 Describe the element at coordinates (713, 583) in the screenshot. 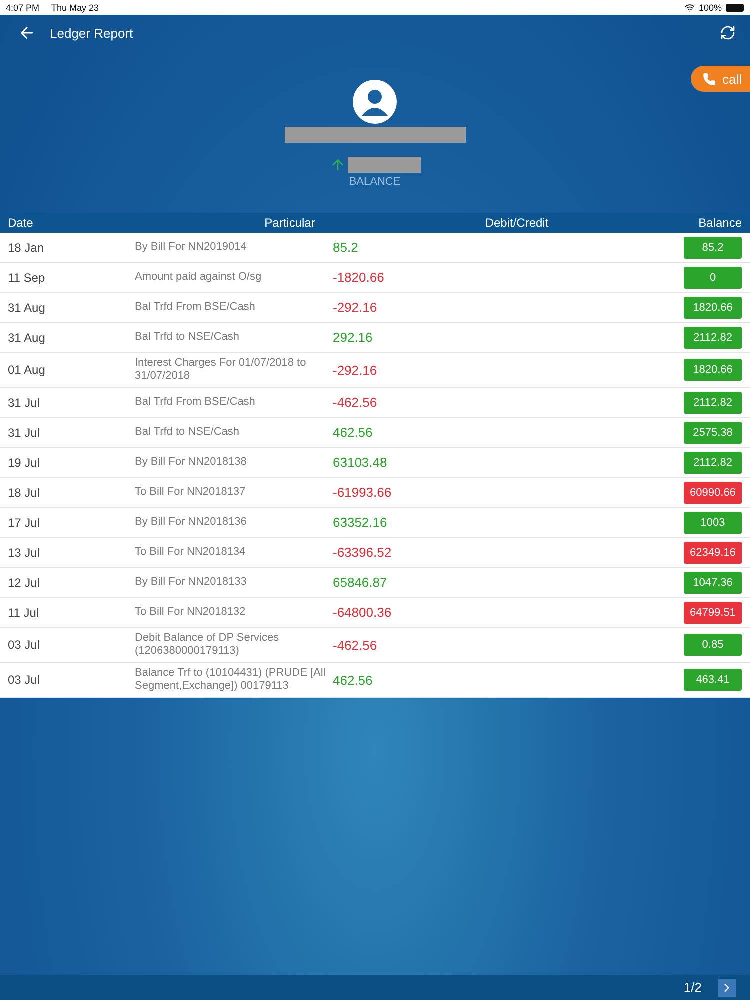

I see `balance-badge: 1047.36` at that location.